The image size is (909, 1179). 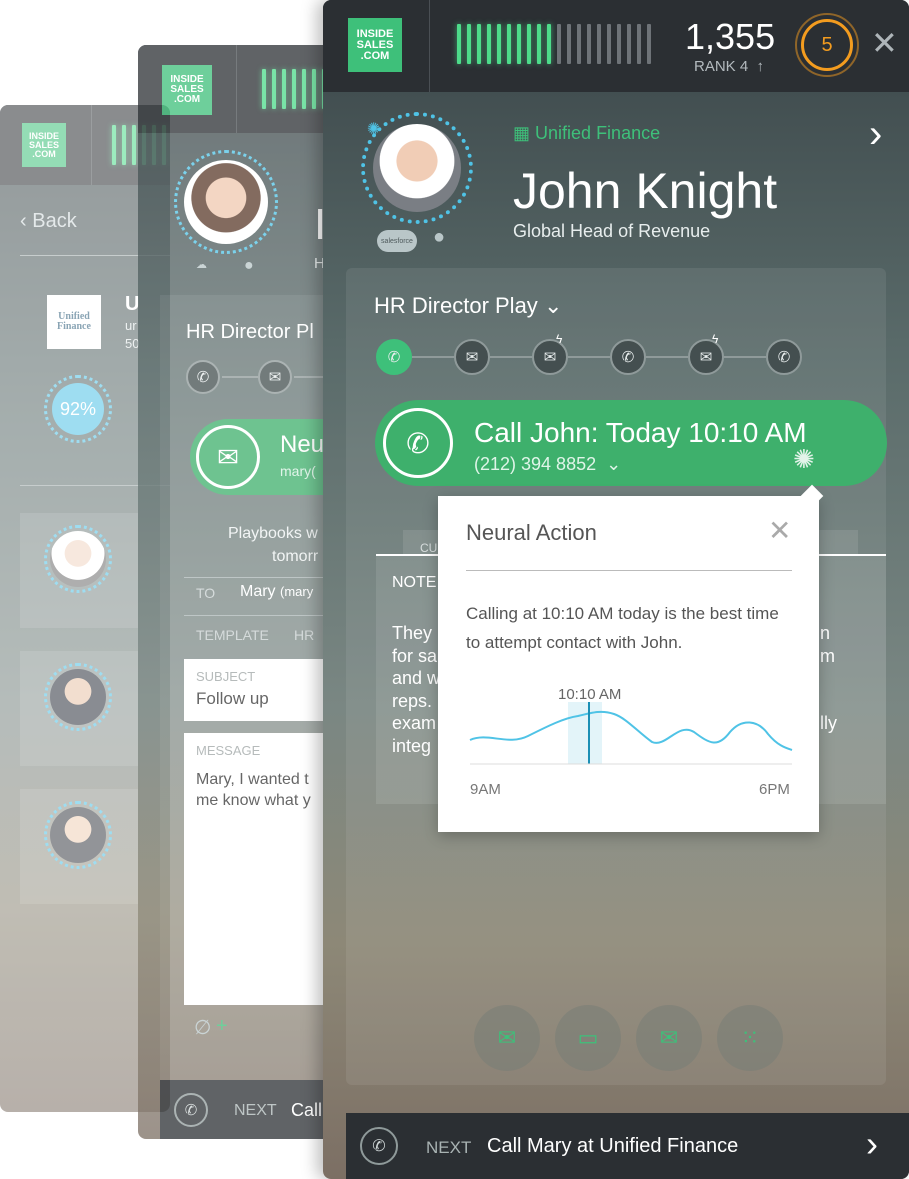 I want to click on dialpad-action-button: ⁙, so click(x=750, y=1038).